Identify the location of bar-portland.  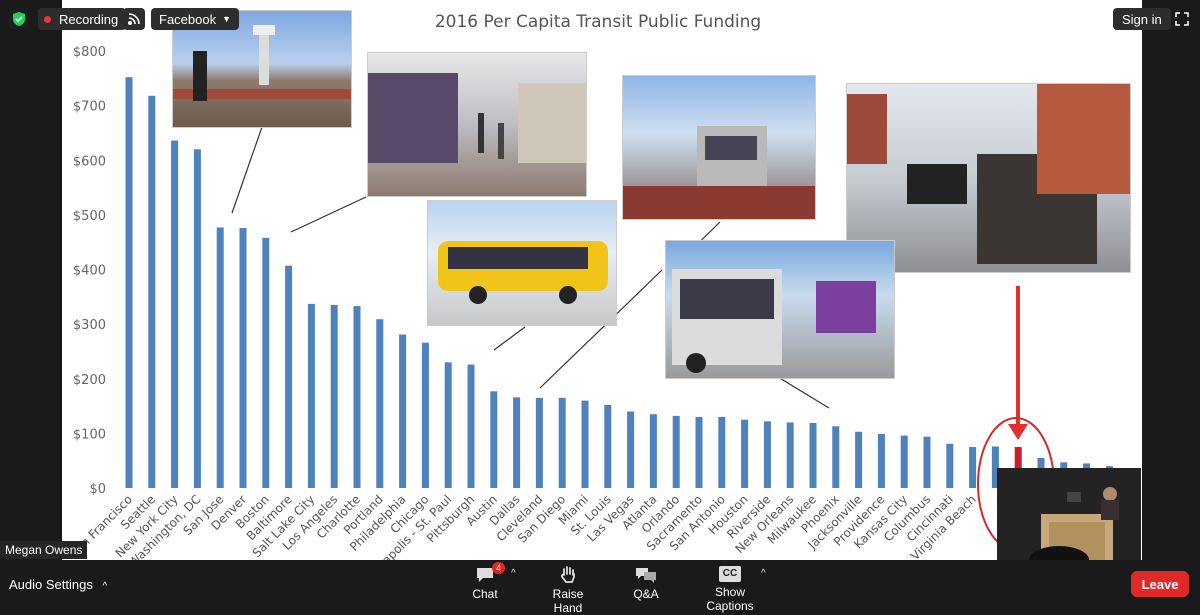
(380, 403).